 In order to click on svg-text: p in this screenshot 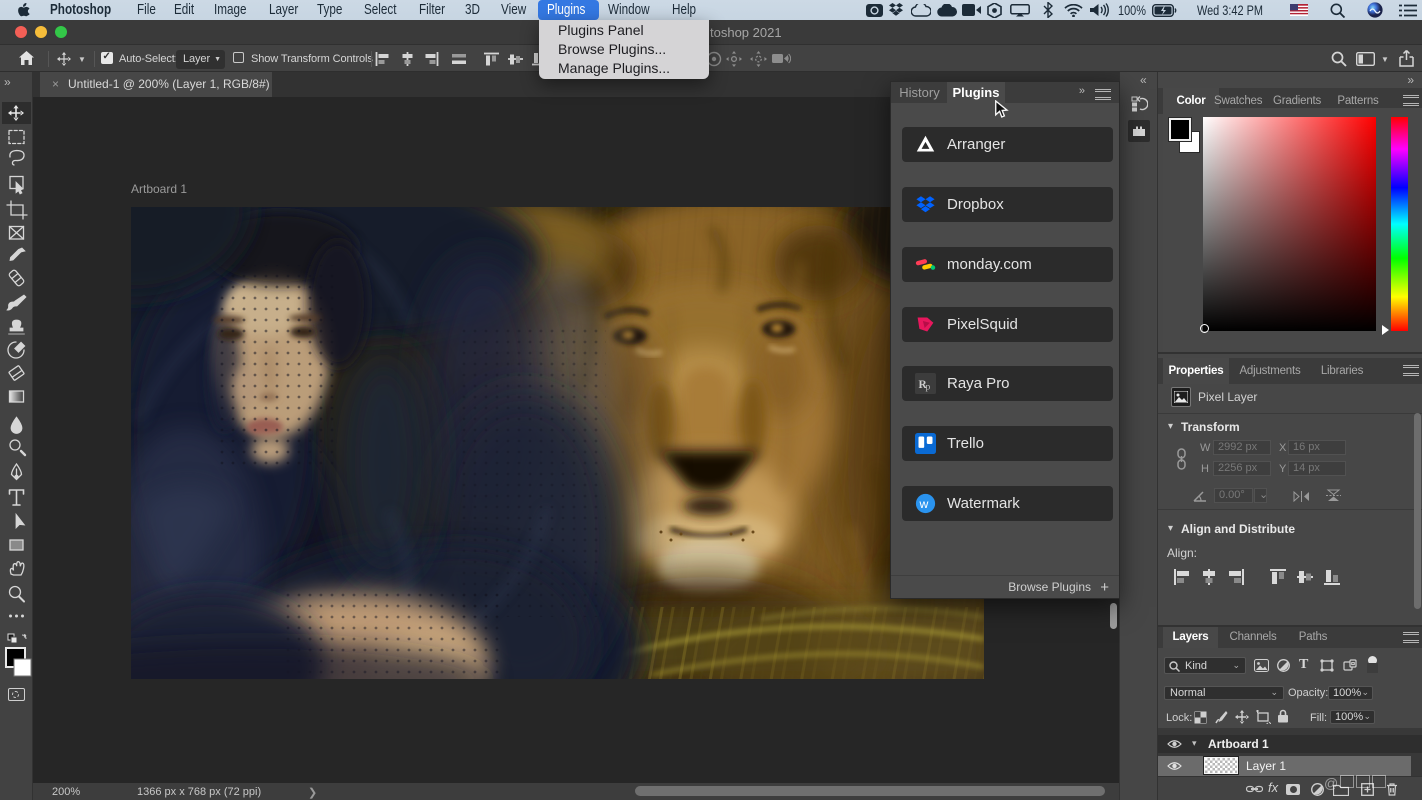, I will do `click(928, 387)`.